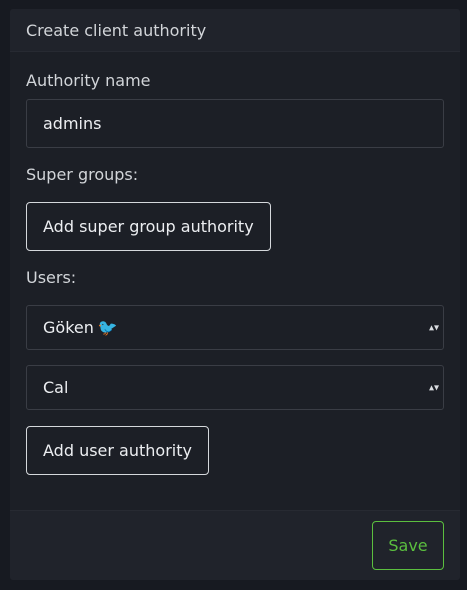  Describe the element at coordinates (88, 80) in the screenshot. I see `authority-name-label: Authority name` at that location.